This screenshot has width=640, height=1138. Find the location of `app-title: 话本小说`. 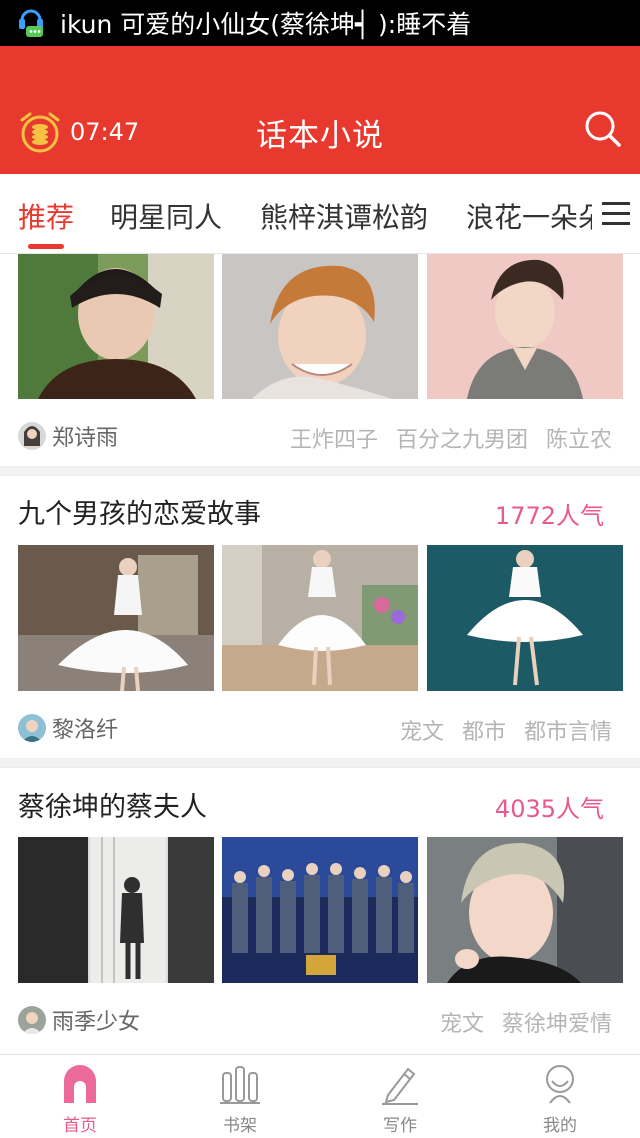

app-title: 话本小说 is located at coordinates (320, 136).